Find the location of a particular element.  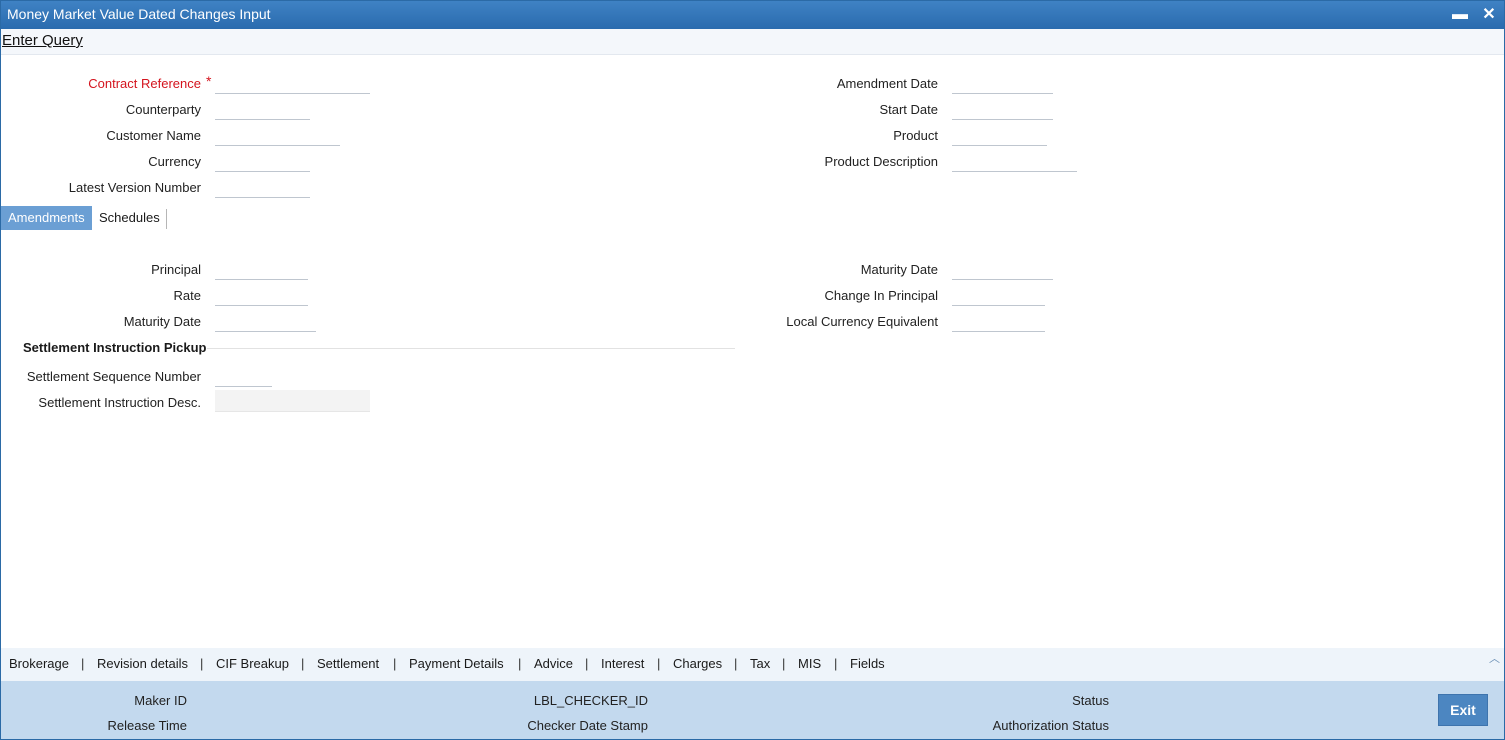

start-date-input is located at coordinates (1002, 109).